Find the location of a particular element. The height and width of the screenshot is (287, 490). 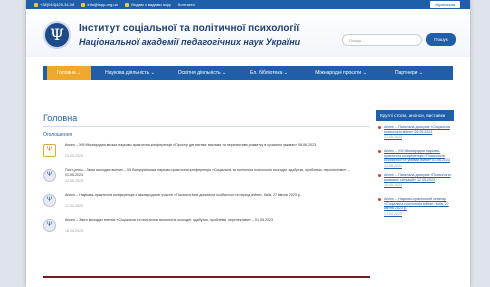

accessibility-text: Людям з вадами зору is located at coordinates (150, 4).